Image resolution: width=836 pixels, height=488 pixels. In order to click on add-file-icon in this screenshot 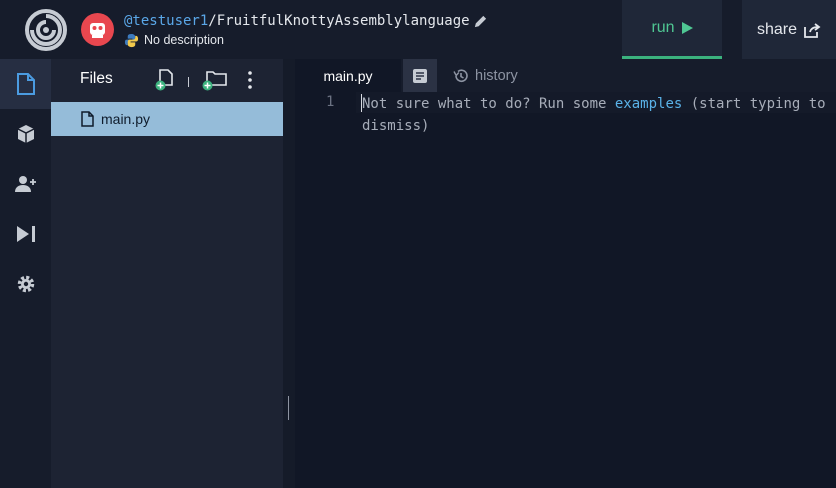, I will do `click(165, 80)`.